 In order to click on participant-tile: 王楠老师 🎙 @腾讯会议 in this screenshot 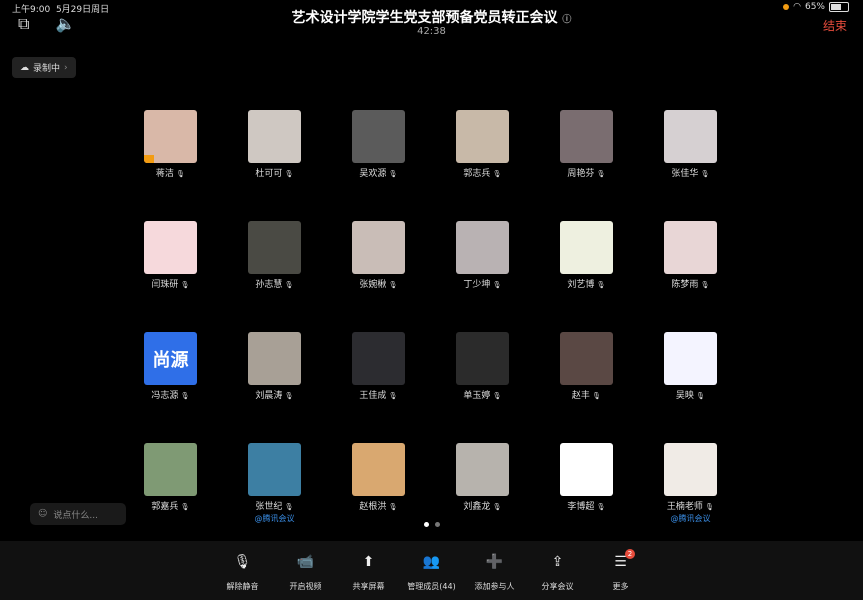, I will do `click(690, 483)`.